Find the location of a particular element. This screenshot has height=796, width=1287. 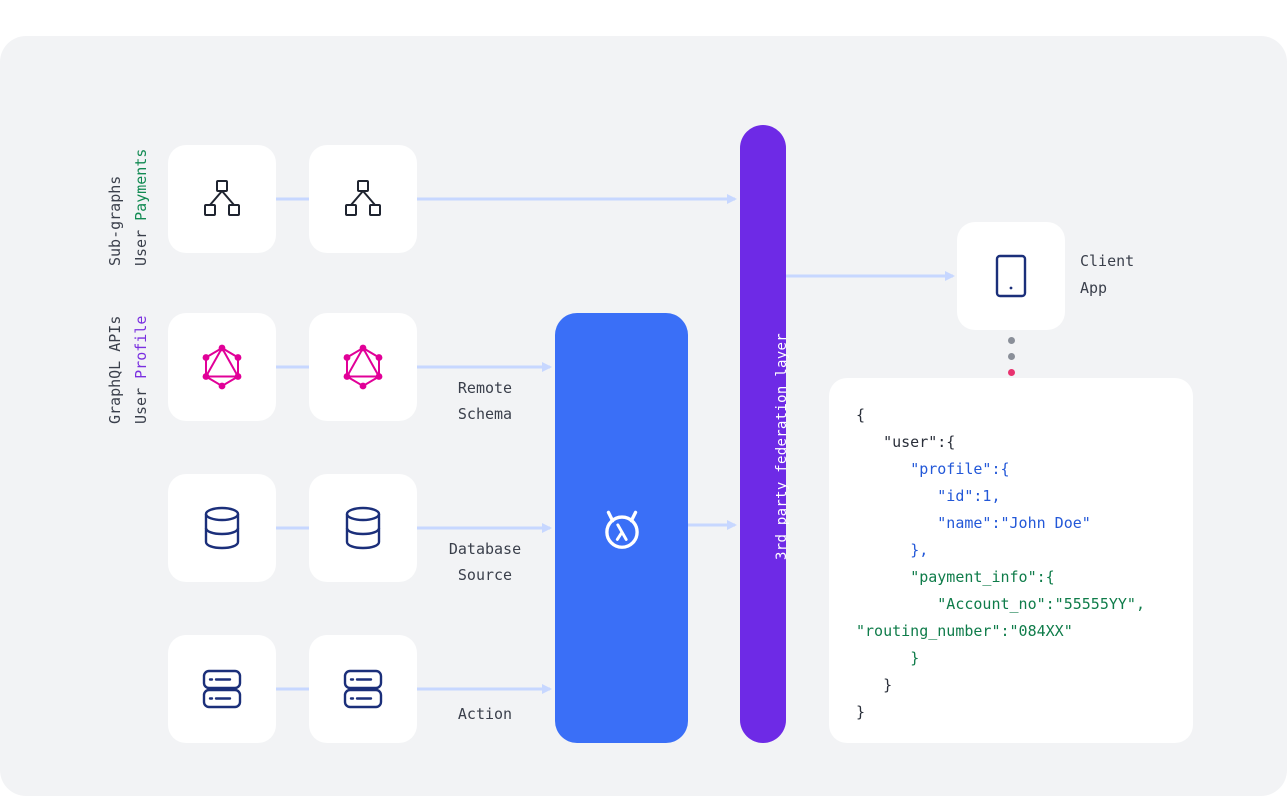

action-label: Action is located at coordinates (485, 714).